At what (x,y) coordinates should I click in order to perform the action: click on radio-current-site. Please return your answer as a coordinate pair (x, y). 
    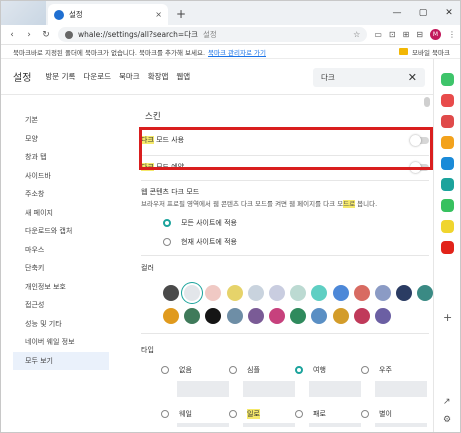
    Looking at the image, I should click on (167, 242).